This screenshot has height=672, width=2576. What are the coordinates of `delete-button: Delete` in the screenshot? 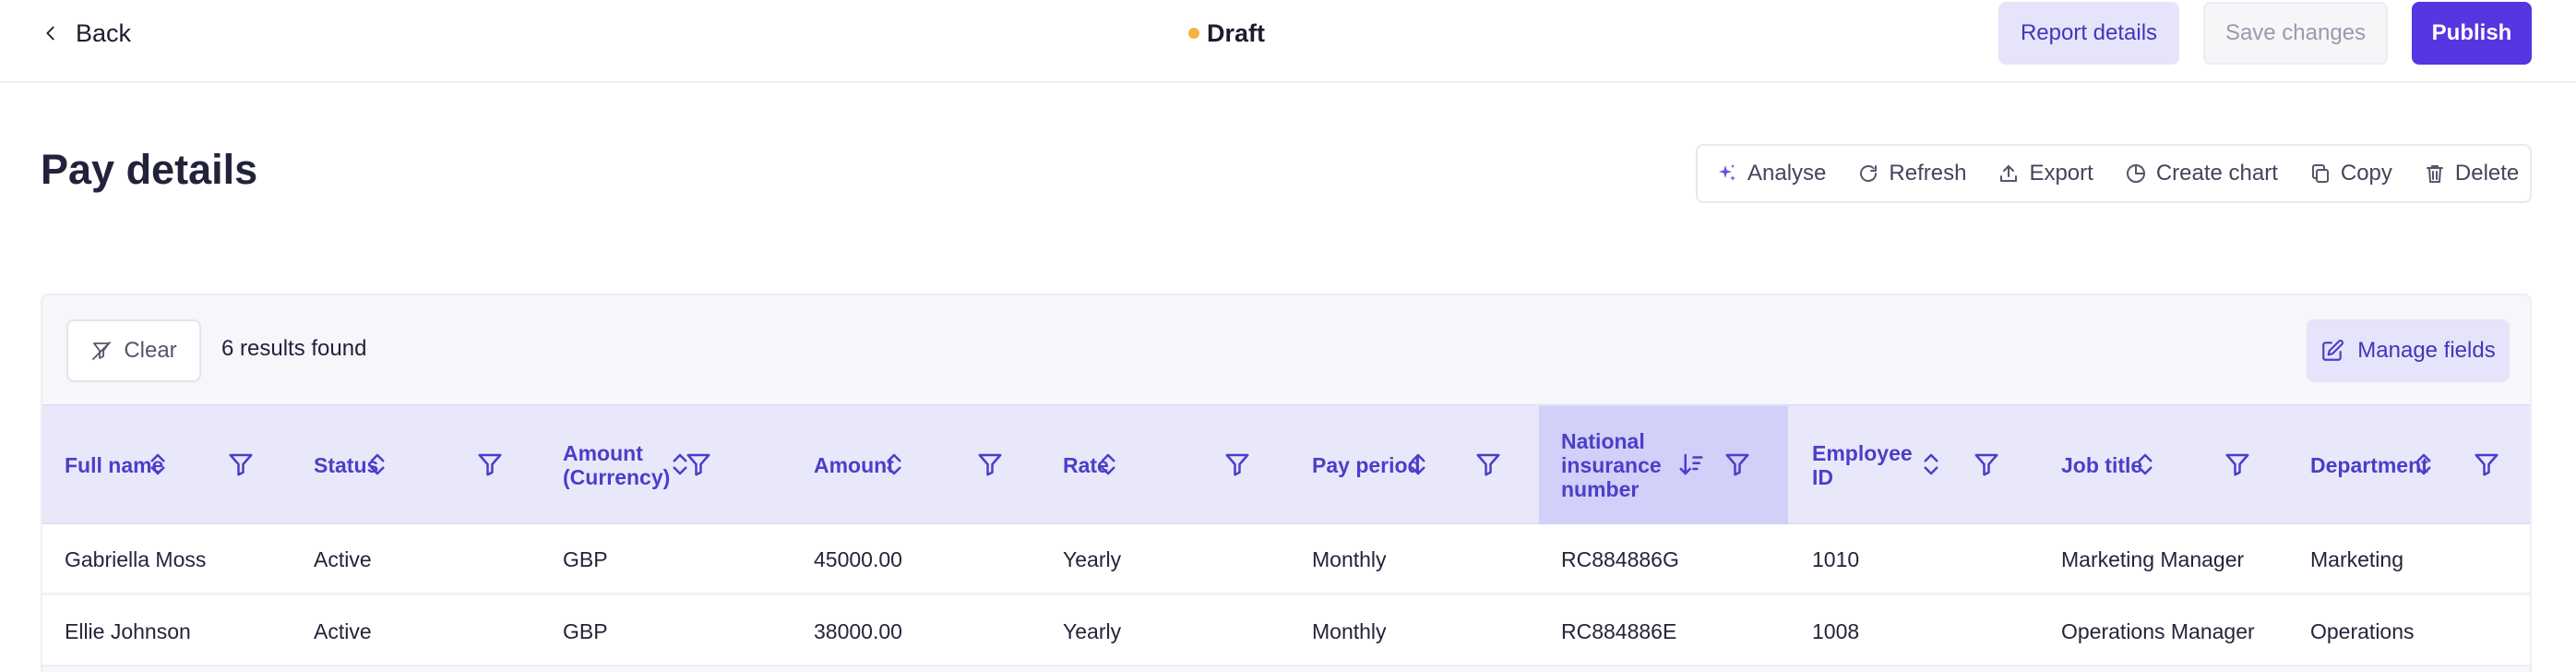 It's located at (2471, 173).